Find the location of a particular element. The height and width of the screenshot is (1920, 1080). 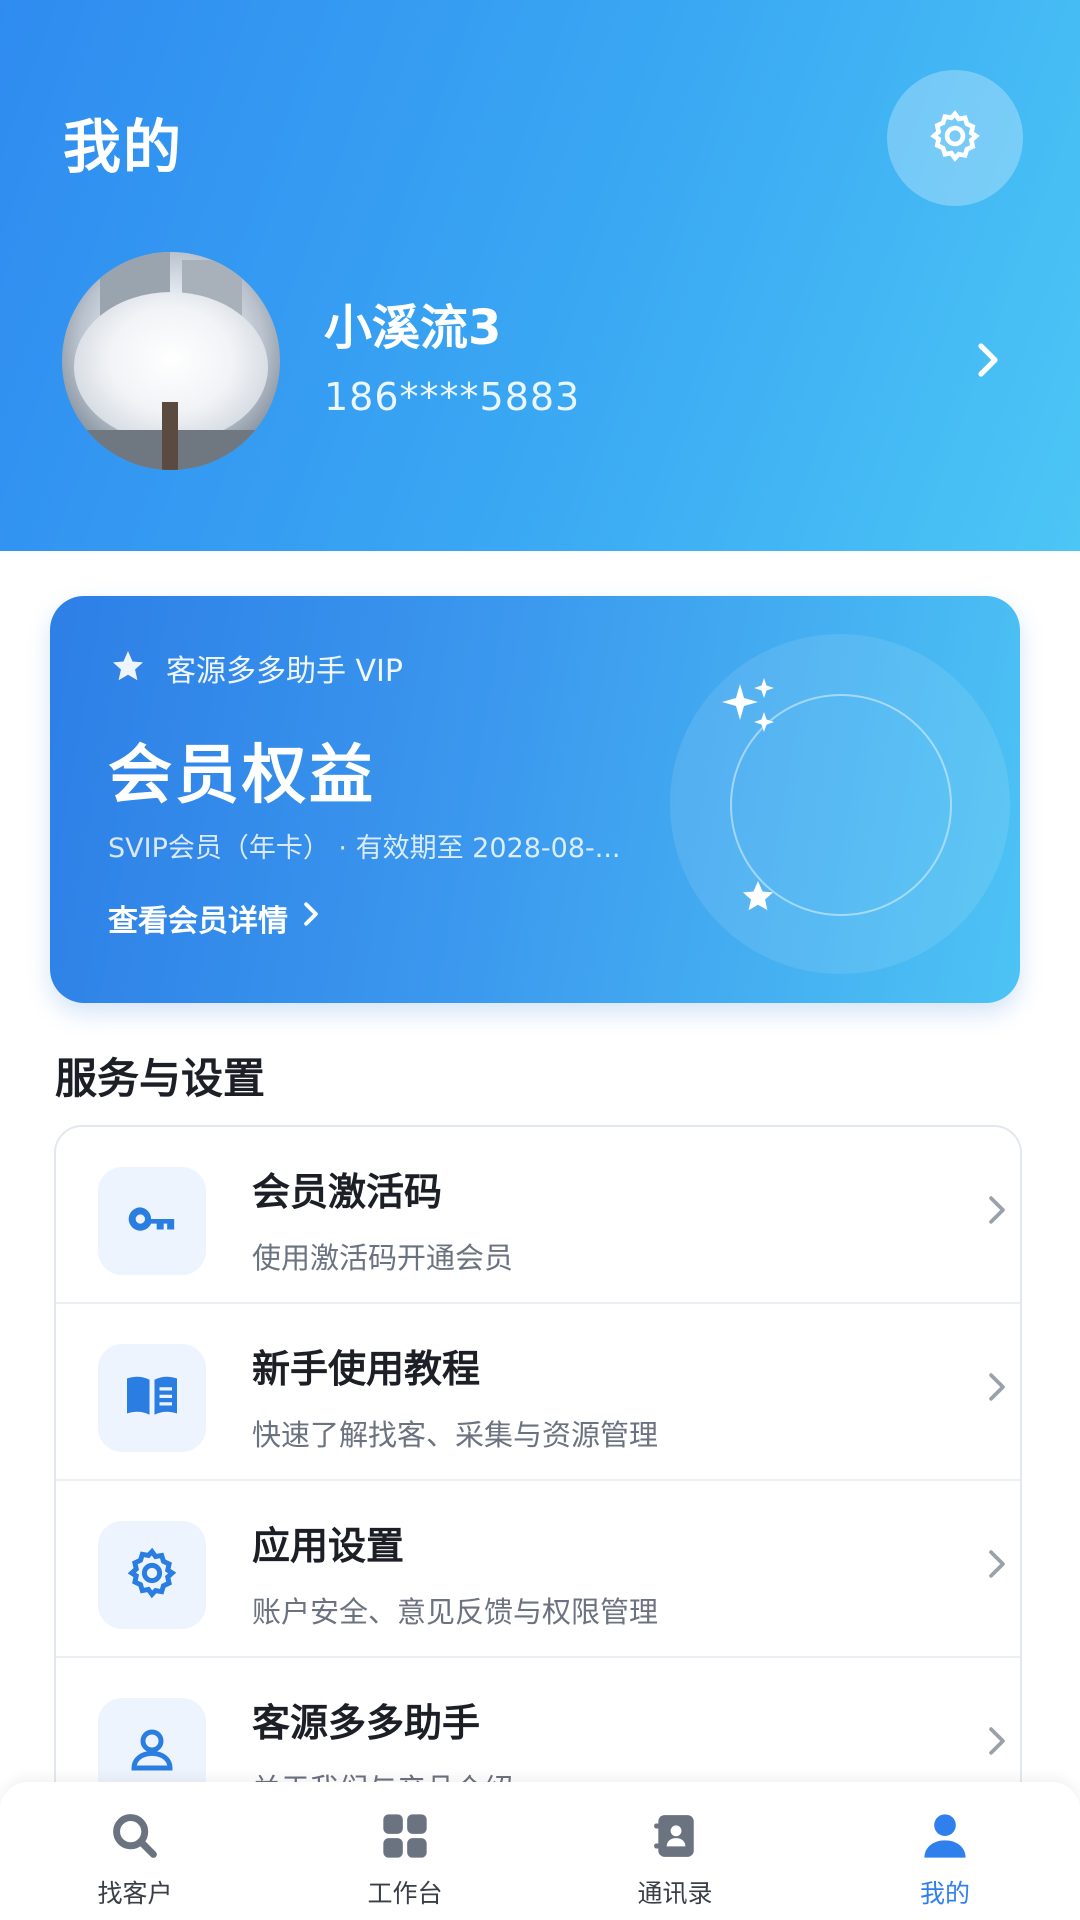

search-icon is located at coordinates (135, 1838).